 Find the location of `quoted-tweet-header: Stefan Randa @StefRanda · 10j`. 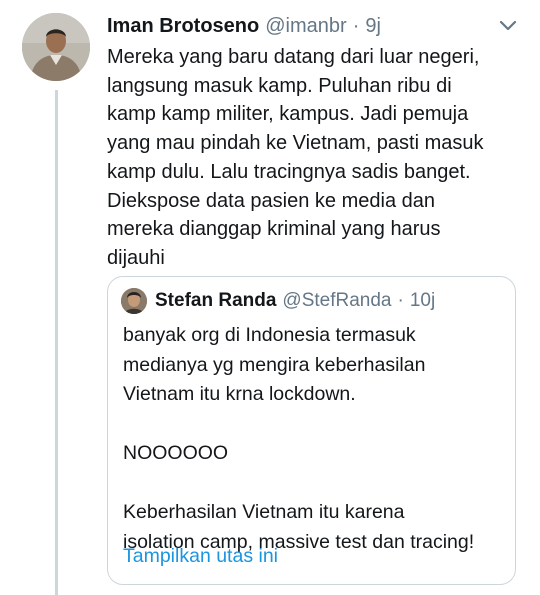

quoted-tweet-header: Stefan Randa @StefRanda · 10j is located at coordinates (278, 301).